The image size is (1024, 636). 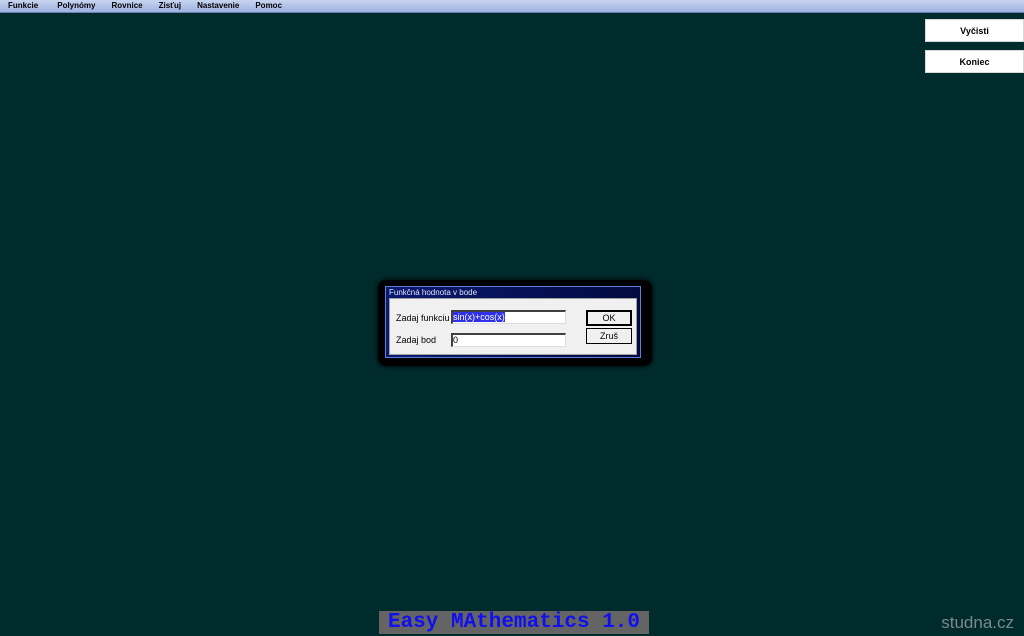 What do you see at coordinates (609, 336) in the screenshot?
I see `cancel-button: Zruš` at bounding box center [609, 336].